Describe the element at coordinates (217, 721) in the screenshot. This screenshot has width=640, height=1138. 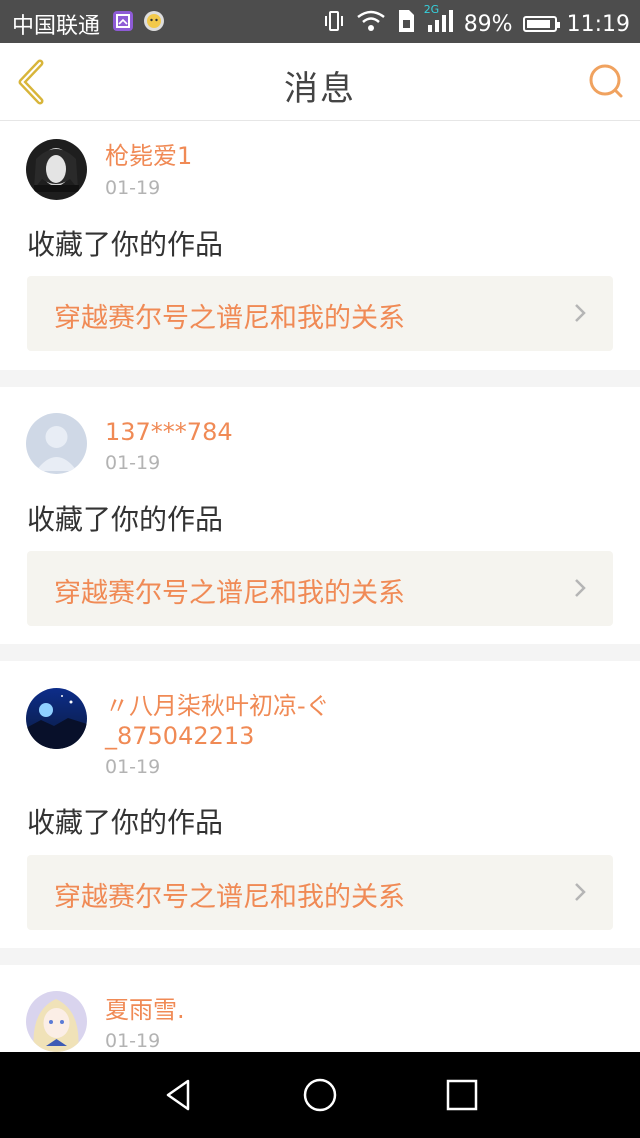
I see `username: 〃八月柒秋叶初凉-ぐ _875042213` at that location.